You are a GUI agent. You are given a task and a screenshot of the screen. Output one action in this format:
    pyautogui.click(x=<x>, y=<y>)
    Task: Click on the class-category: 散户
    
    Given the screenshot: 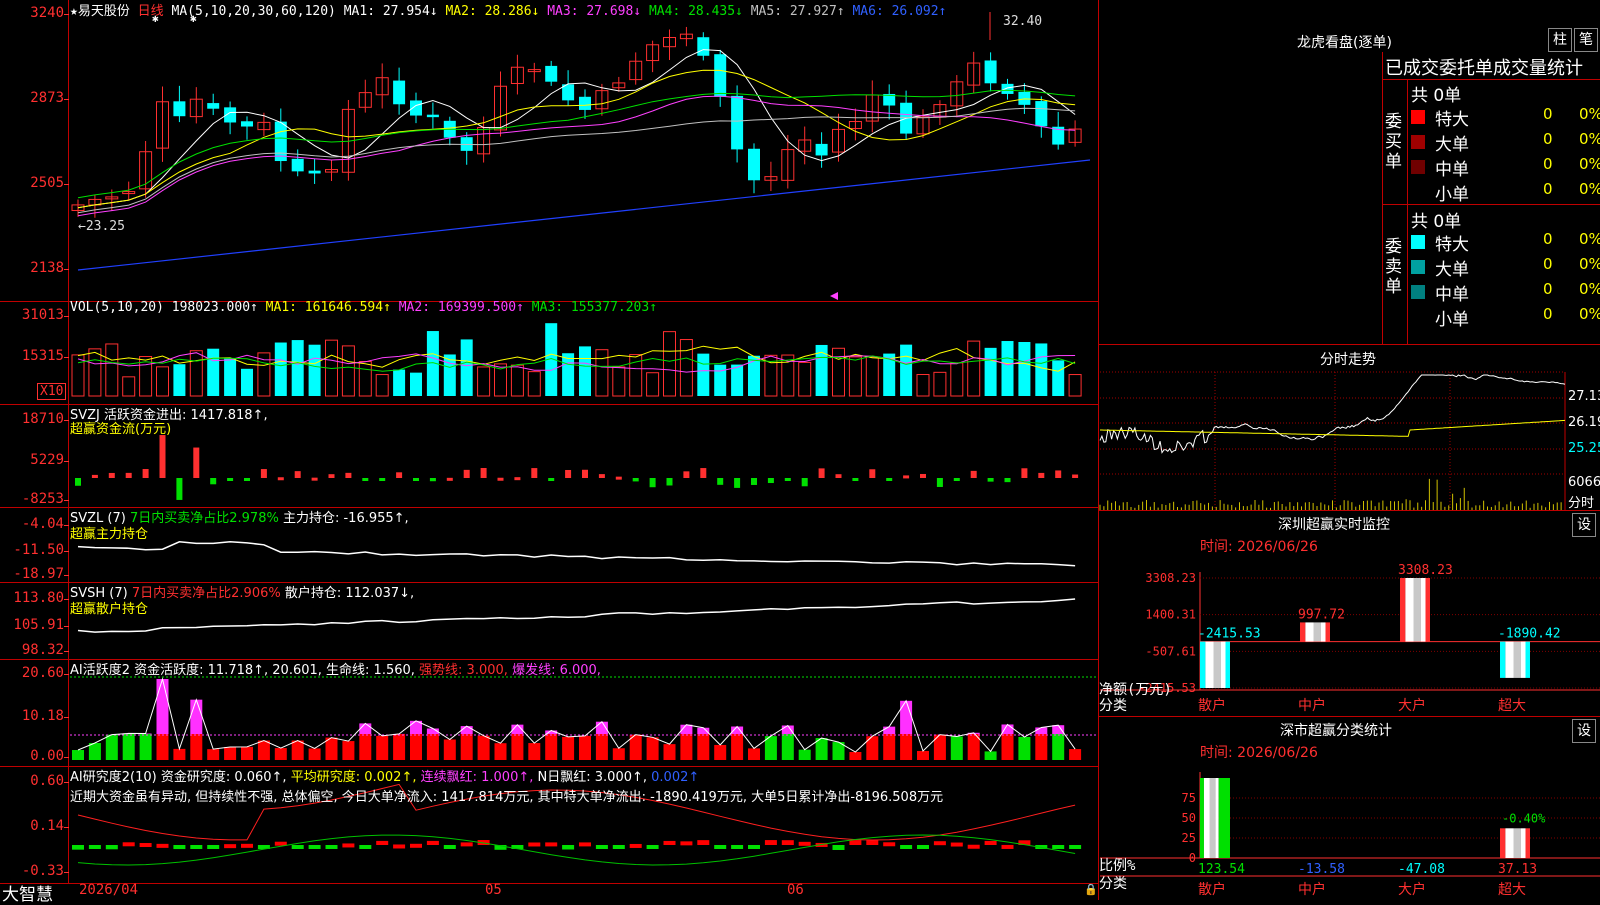 What is the action you would take?
    pyautogui.click(x=1212, y=889)
    